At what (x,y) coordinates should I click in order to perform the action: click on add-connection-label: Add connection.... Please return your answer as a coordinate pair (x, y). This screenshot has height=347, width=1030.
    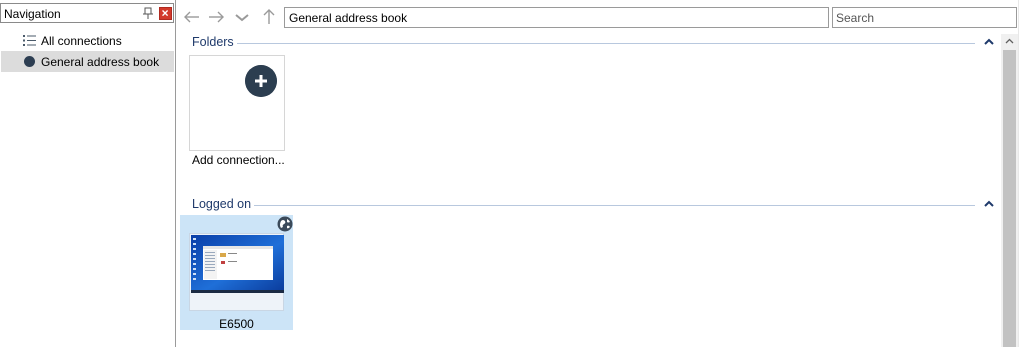
    Looking at the image, I should click on (238, 160).